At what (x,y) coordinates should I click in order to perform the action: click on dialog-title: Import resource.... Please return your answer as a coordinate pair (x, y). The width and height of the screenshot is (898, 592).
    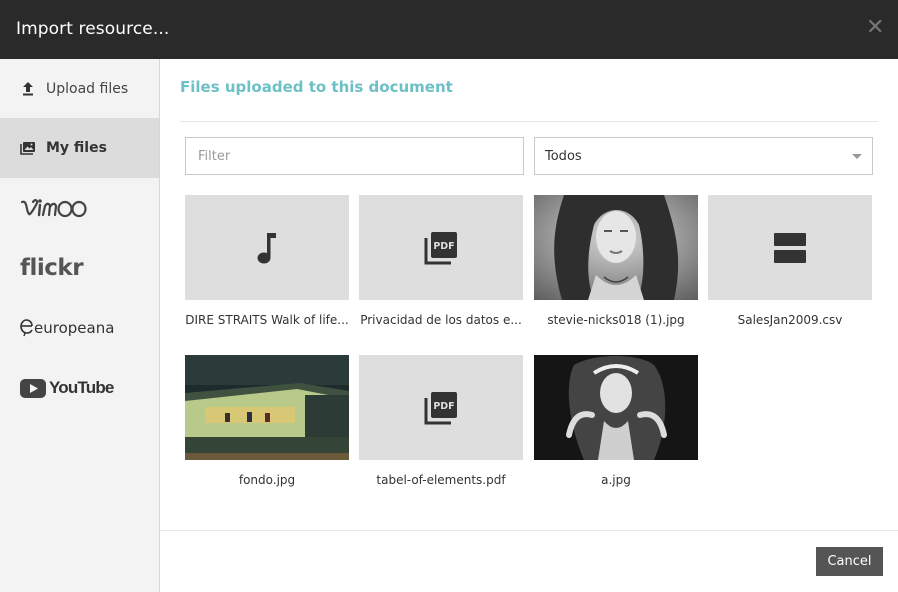
    Looking at the image, I should click on (93, 29).